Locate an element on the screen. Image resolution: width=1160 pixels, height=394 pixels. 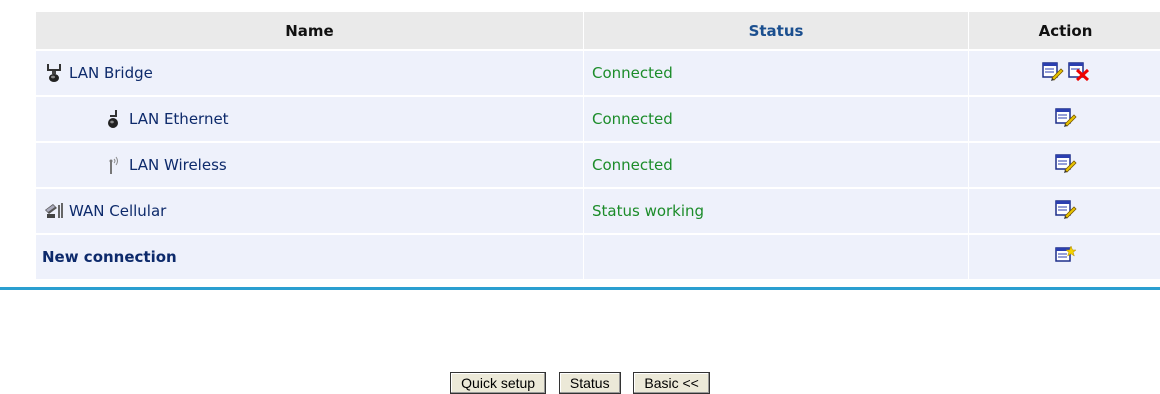
column-header-name: Name is located at coordinates (310, 31).